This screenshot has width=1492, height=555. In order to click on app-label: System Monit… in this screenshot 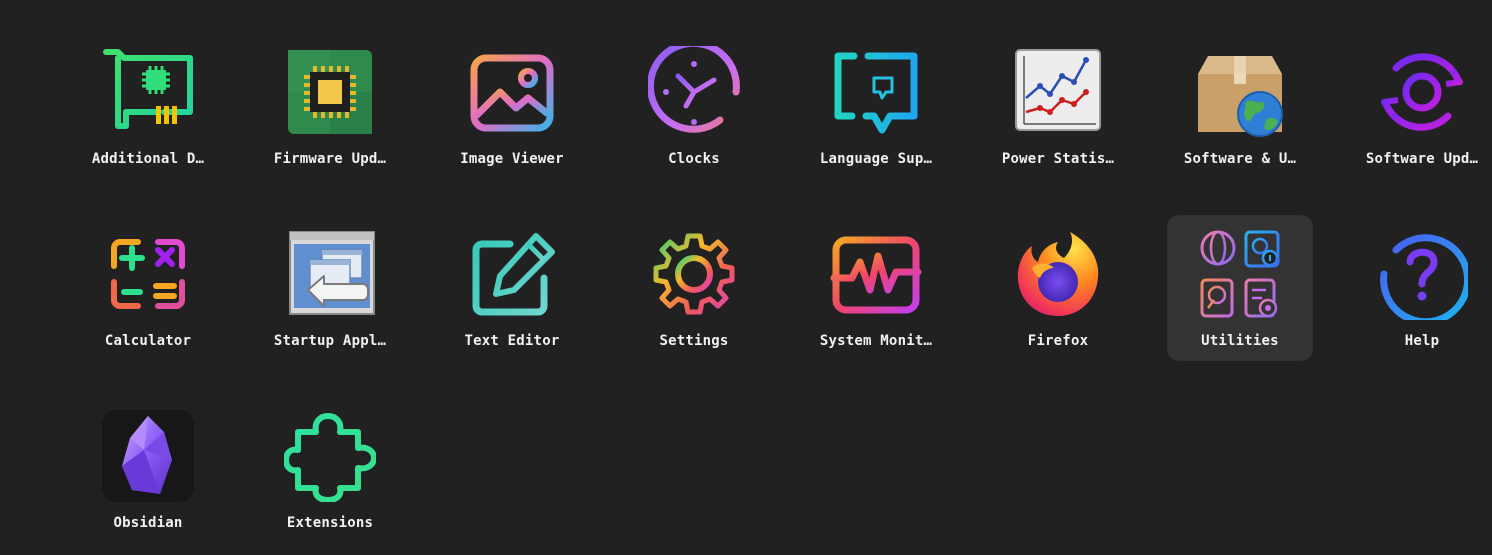, I will do `click(876, 341)`.